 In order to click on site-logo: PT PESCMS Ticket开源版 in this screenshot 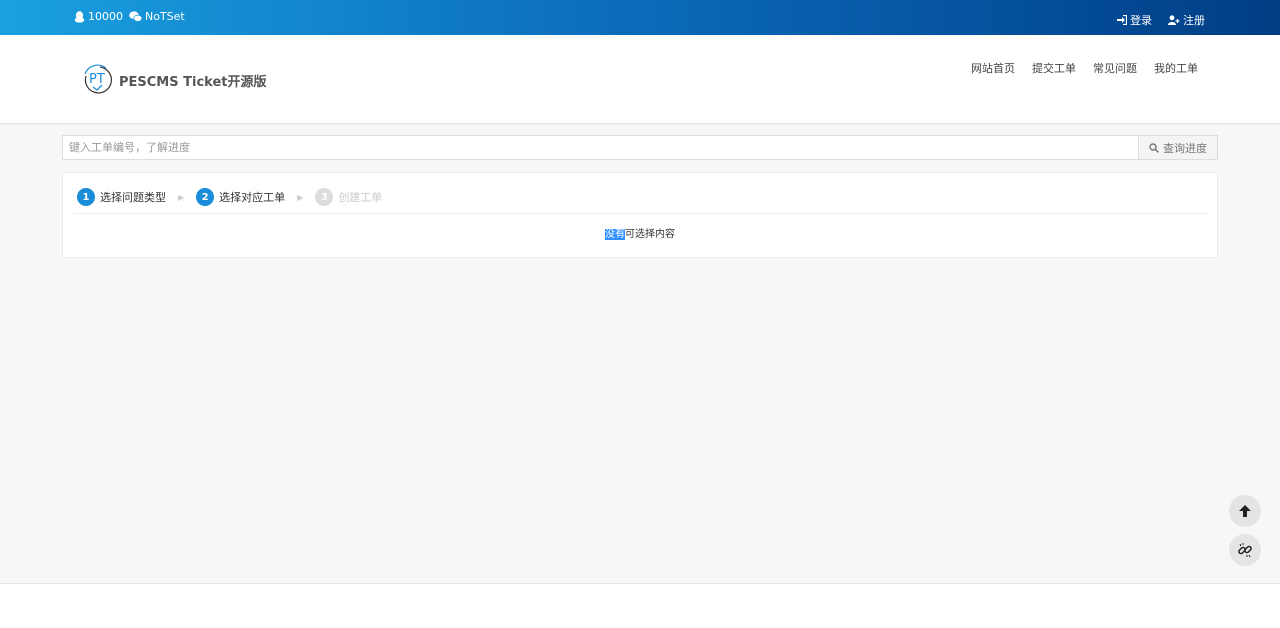, I will do `click(173, 80)`.